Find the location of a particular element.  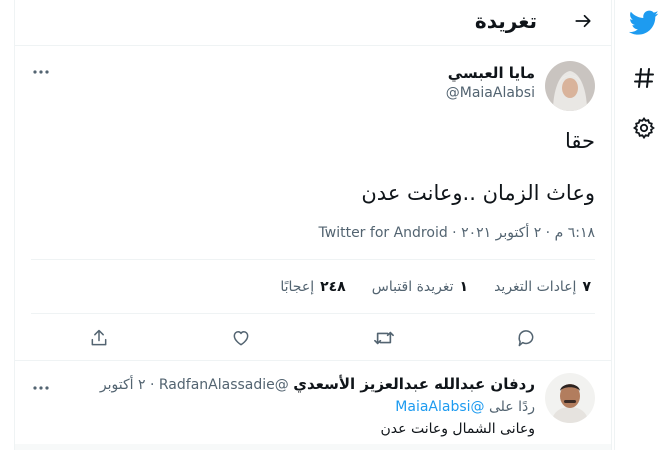

stat-label: تغريدة اقتباس is located at coordinates (412, 287).